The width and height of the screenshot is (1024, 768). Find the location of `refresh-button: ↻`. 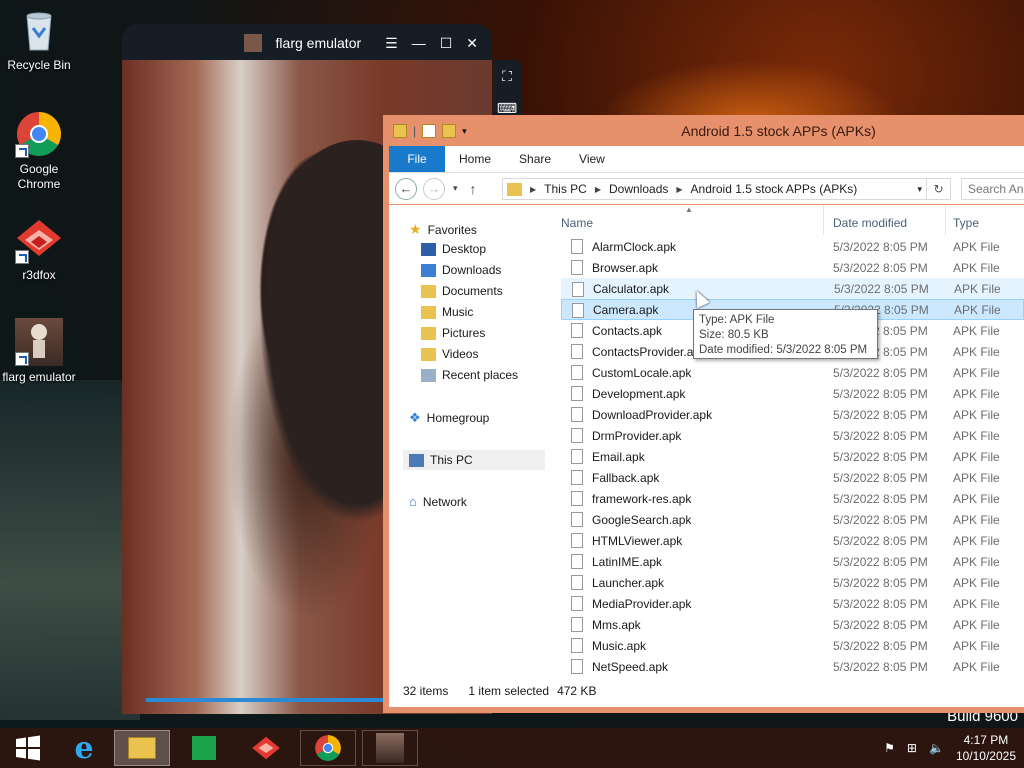

refresh-button: ↻ is located at coordinates (939, 189).